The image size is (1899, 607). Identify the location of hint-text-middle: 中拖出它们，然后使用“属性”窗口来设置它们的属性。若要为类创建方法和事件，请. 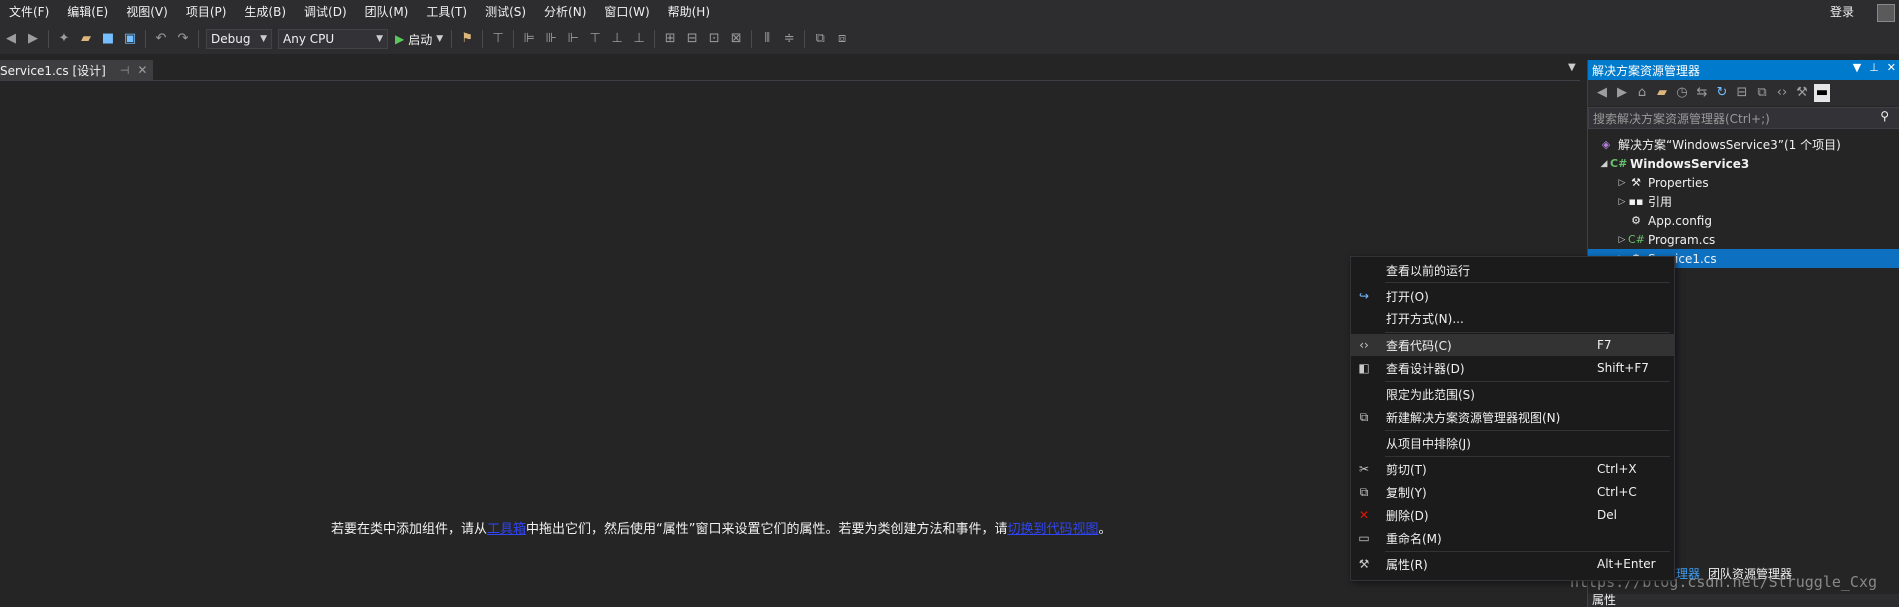
(767, 529).